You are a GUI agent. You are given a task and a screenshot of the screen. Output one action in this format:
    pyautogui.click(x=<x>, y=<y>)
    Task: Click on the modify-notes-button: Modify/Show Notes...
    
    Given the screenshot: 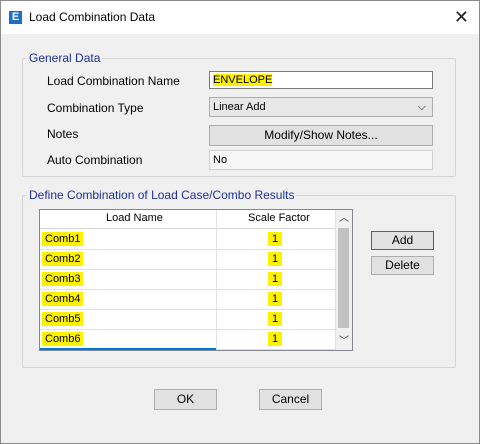 What is the action you would take?
    pyautogui.click(x=321, y=135)
    